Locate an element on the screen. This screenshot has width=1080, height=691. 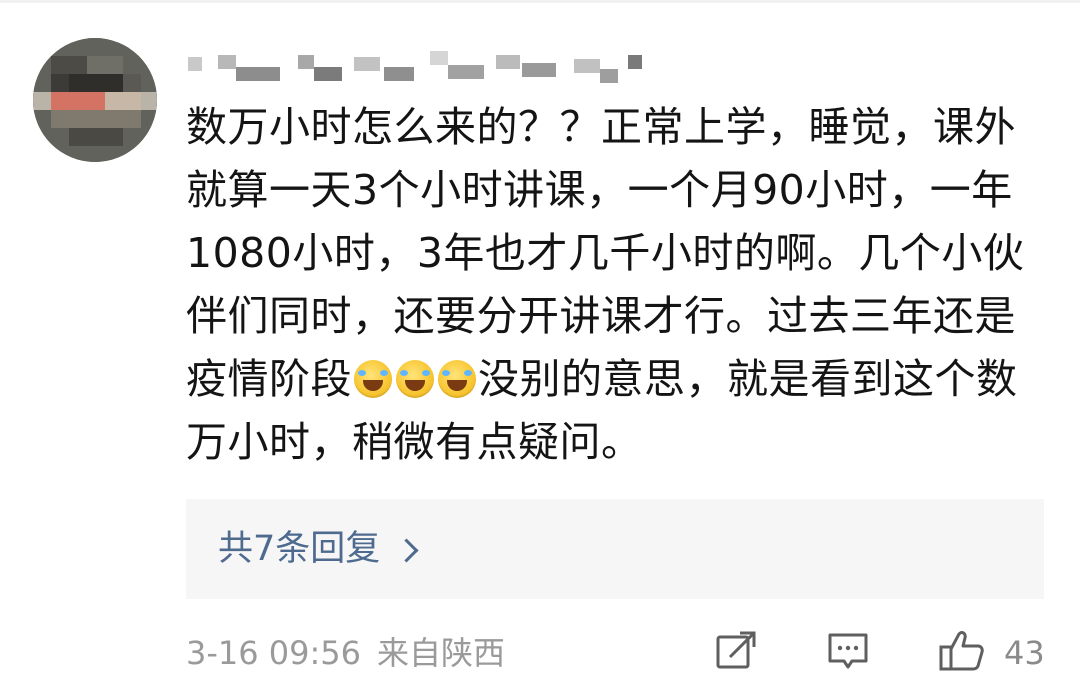
chevron-right-icon is located at coordinates (406, 550).